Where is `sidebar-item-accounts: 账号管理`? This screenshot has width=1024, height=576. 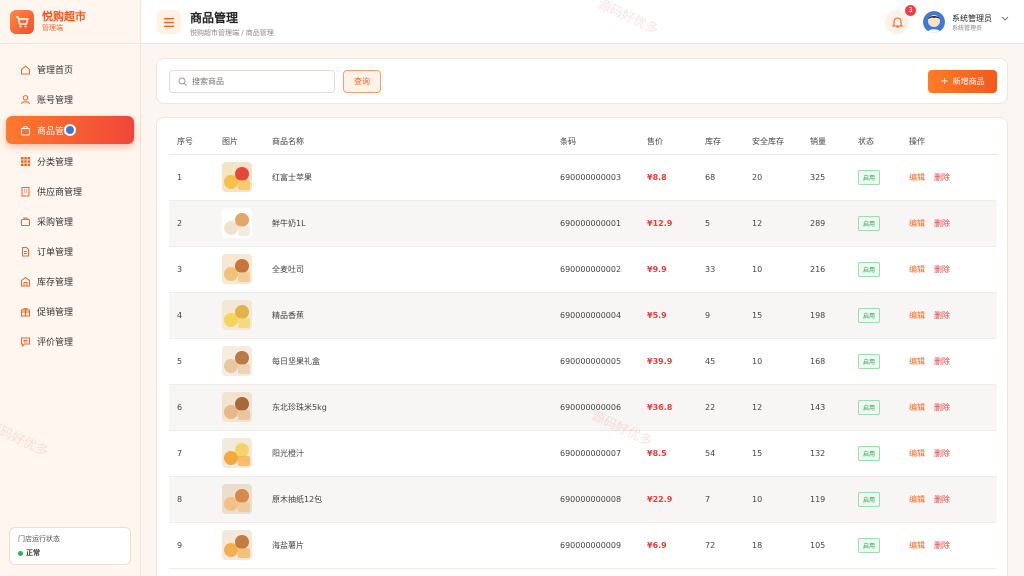 sidebar-item-accounts: 账号管理 is located at coordinates (70, 99).